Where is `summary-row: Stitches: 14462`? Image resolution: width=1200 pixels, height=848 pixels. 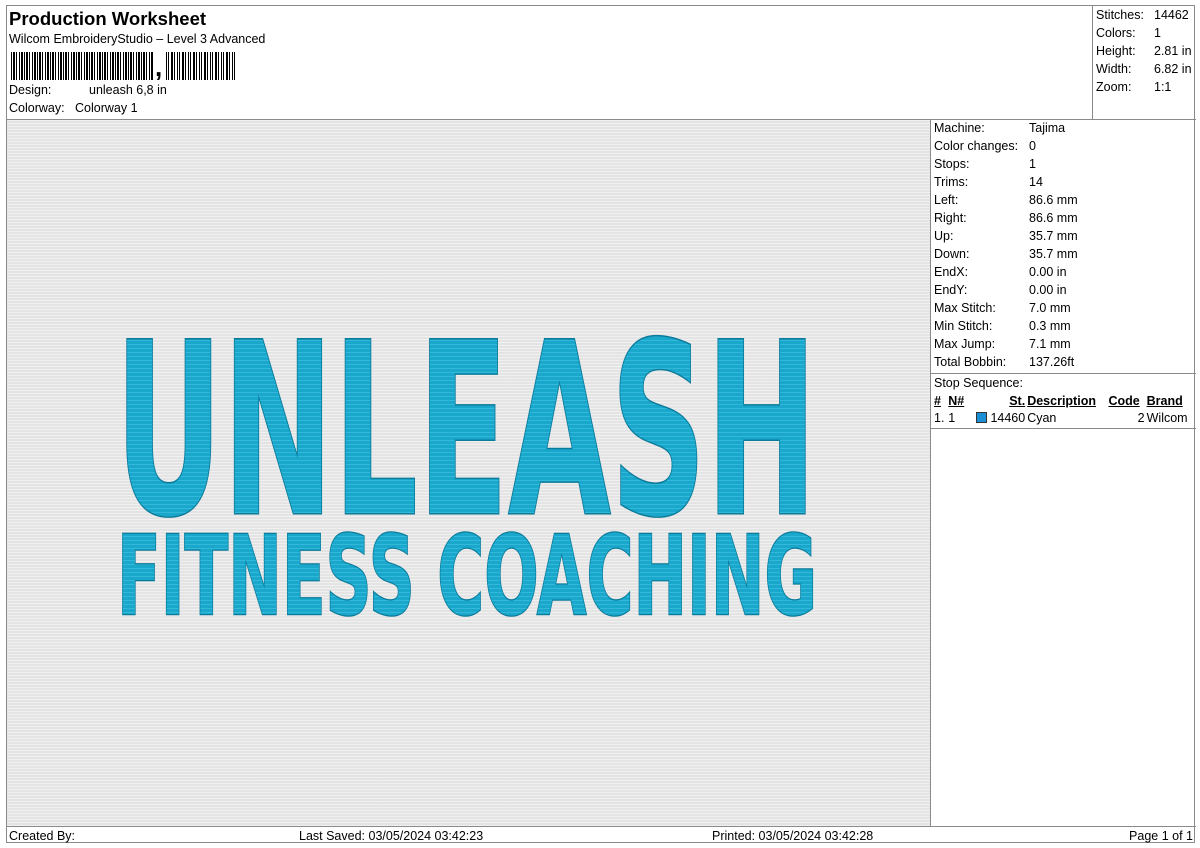 summary-row: Stitches: 14462 is located at coordinates (1144, 16).